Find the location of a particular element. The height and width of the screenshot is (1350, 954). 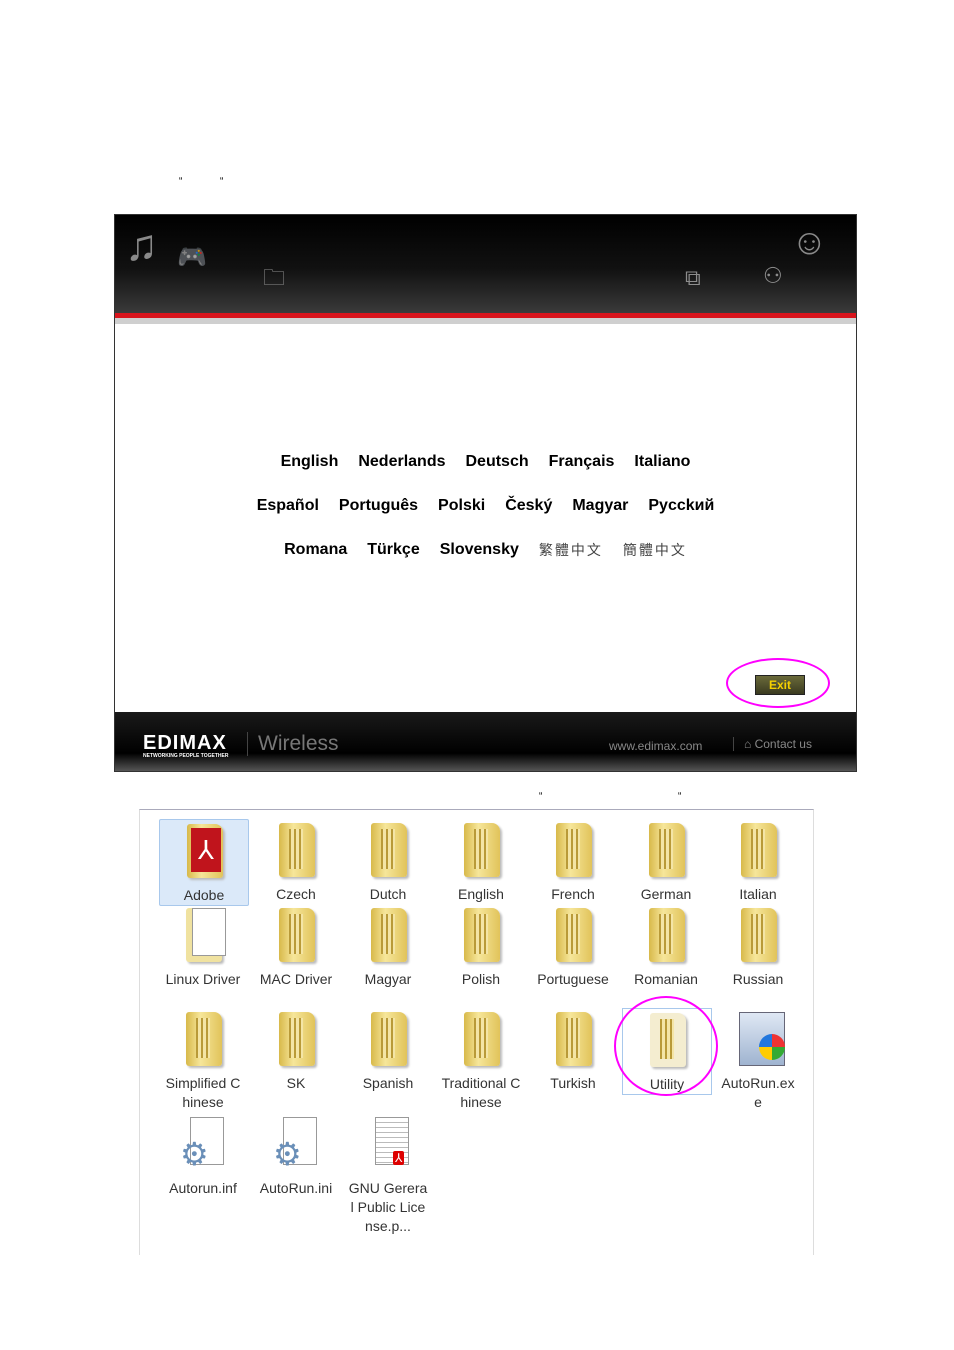

file-item: Turkish is located at coordinates (573, 1050).